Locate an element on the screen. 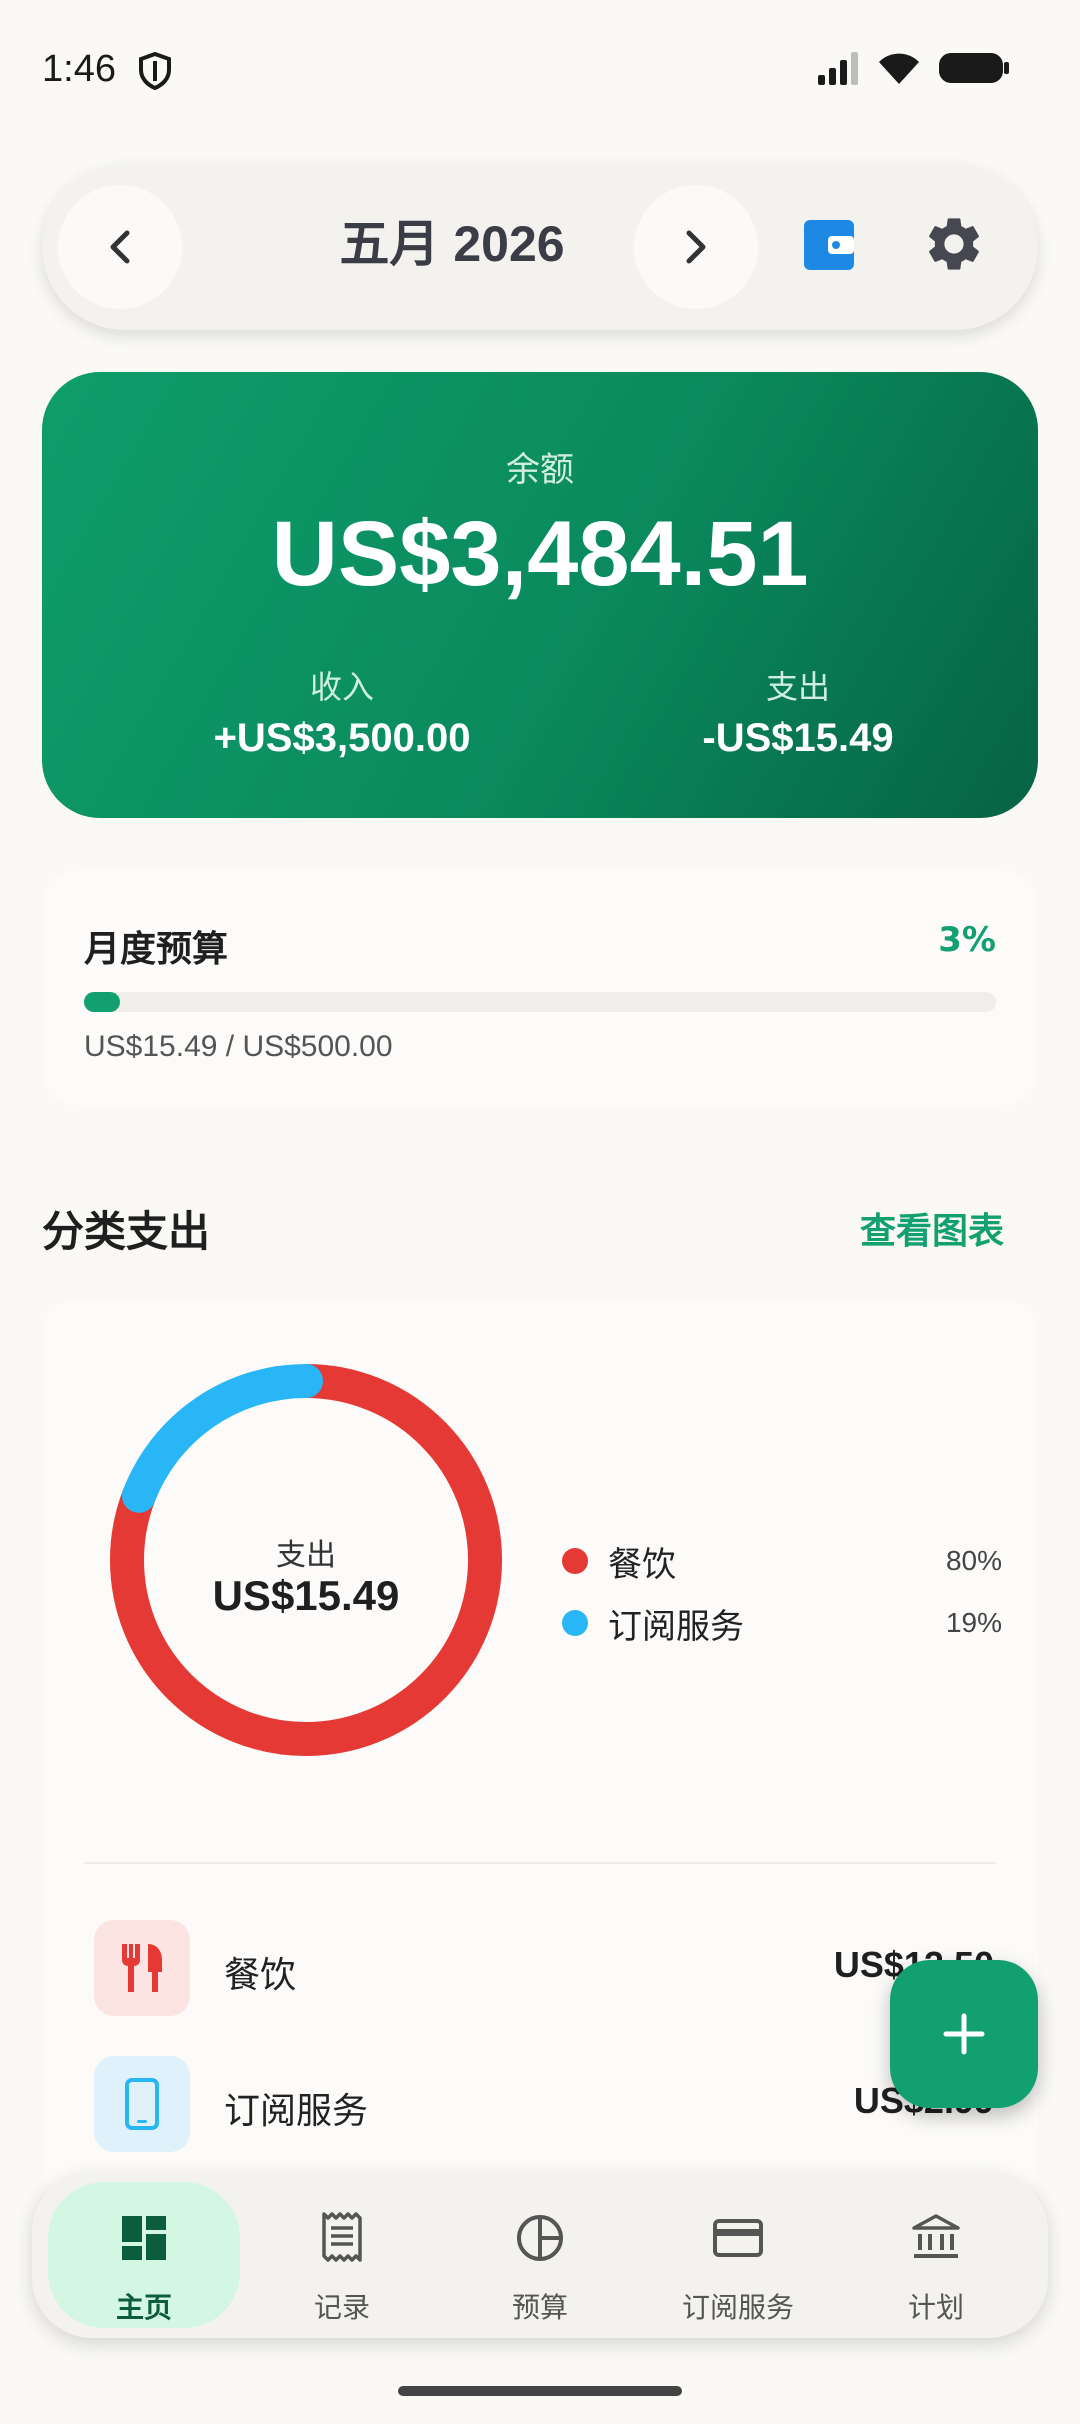 Image resolution: width=1080 pixels, height=2424 pixels. plus-icon is located at coordinates (964, 2034).